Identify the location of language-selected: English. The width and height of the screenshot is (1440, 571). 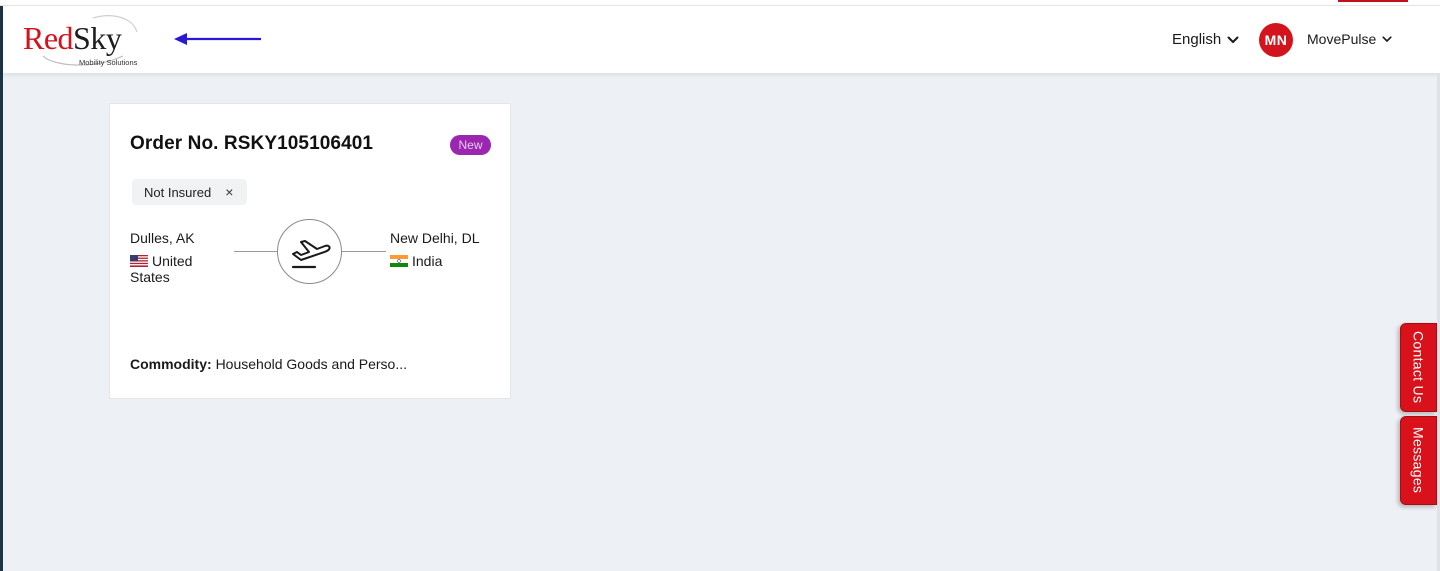
(1197, 39).